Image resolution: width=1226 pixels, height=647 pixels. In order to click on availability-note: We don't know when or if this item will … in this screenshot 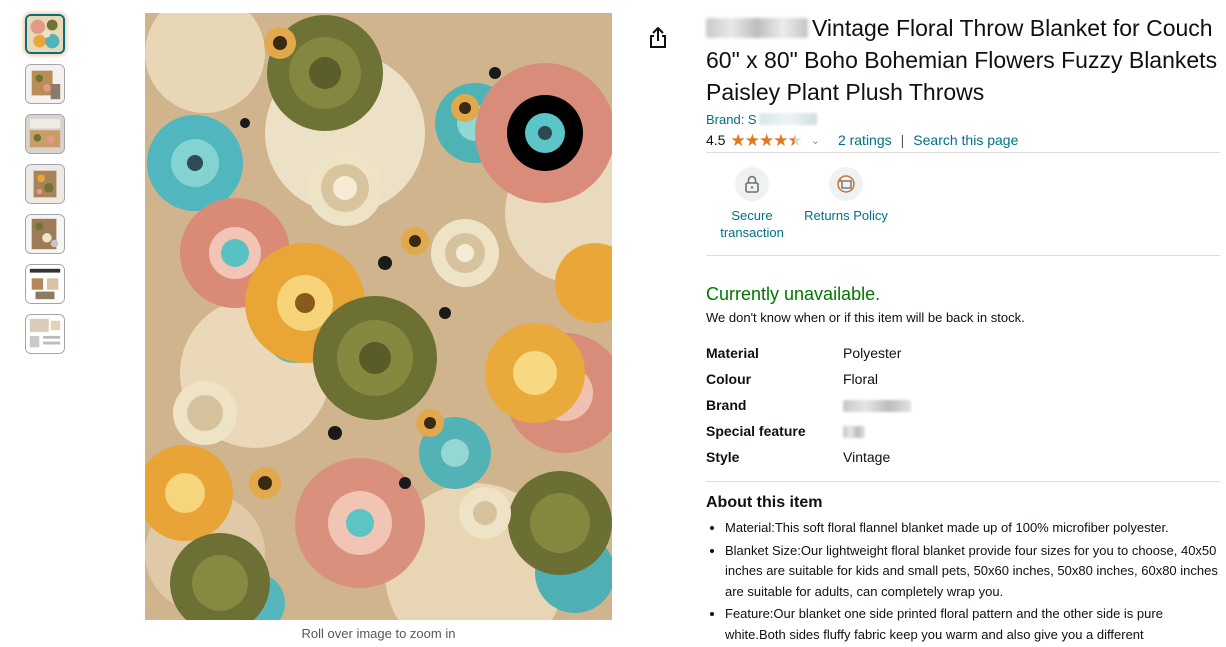, I will do `click(865, 317)`.